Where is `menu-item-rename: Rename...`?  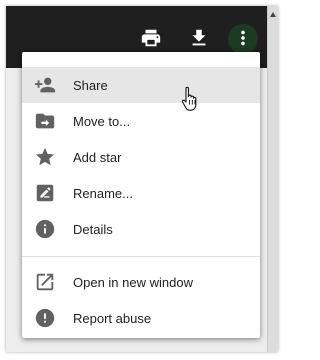
menu-item-rename: Rename... is located at coordinates (141, 193).